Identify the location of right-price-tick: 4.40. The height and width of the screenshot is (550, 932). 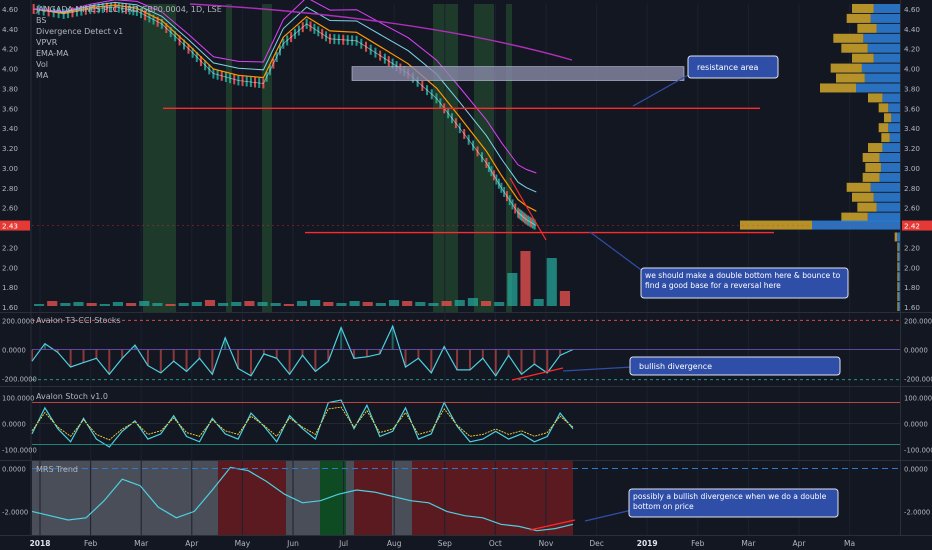
(912, 29).